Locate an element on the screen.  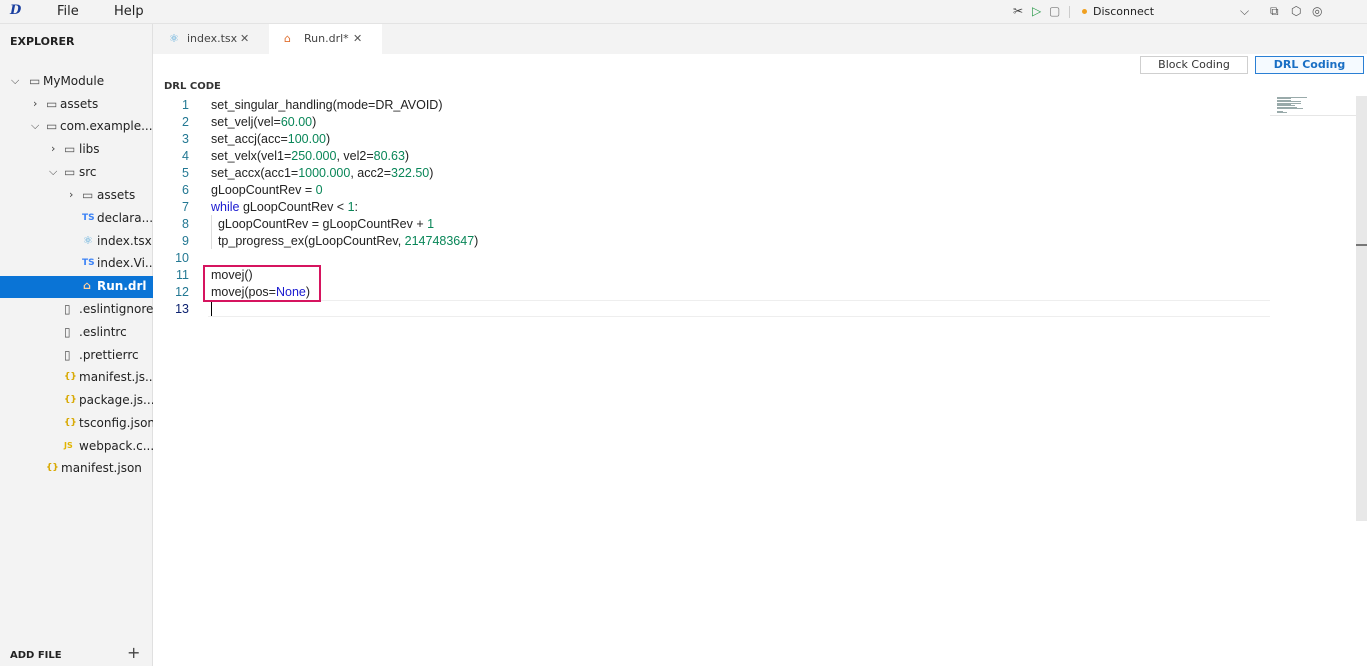
drl-file-icon: ⌂ is located at coordinates (87, 285).